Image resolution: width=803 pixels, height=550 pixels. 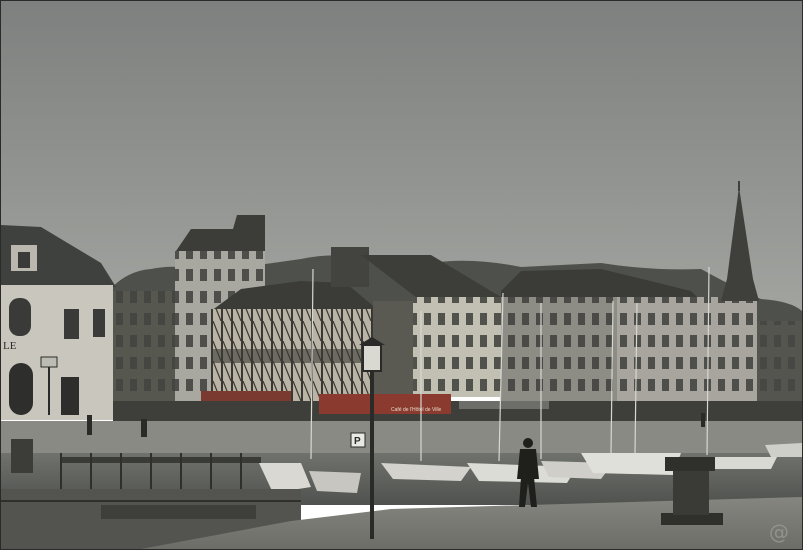 What do you see at coordinates (779, 532) in the screenshot?
I see `watermark: @` at bounding box center [779, 532].